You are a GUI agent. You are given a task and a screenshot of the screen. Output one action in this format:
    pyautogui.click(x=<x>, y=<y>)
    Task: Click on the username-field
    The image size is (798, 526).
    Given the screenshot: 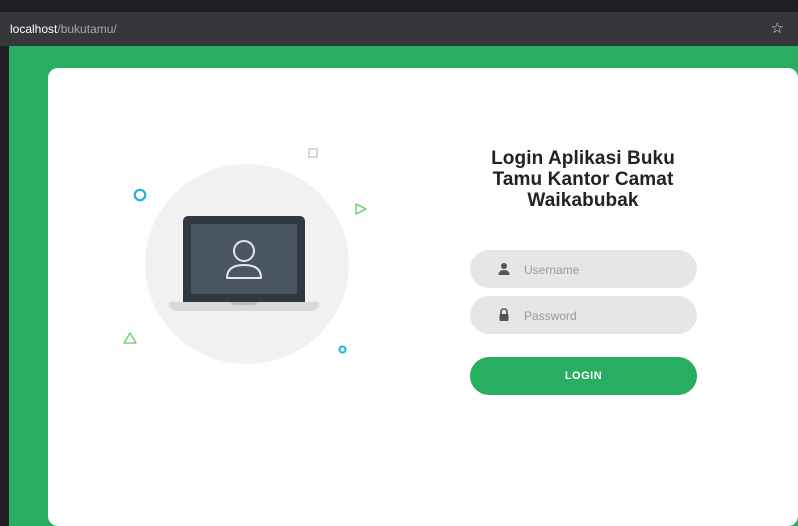 What is the action you would take?
    pyautogui.click(x=583, y=270)
    